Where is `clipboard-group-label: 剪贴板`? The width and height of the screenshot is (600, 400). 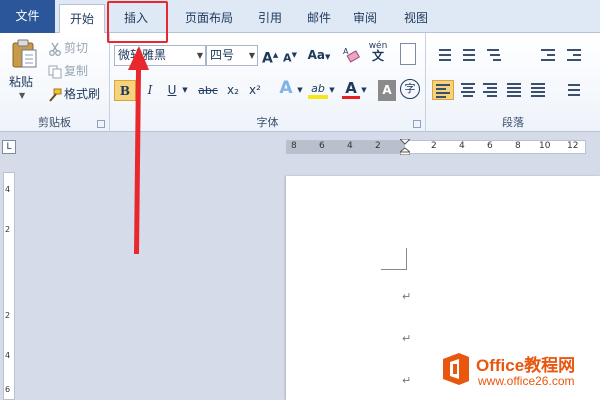 clipboard-group-label: 剪贴板 is located at coordinates (54, 122).